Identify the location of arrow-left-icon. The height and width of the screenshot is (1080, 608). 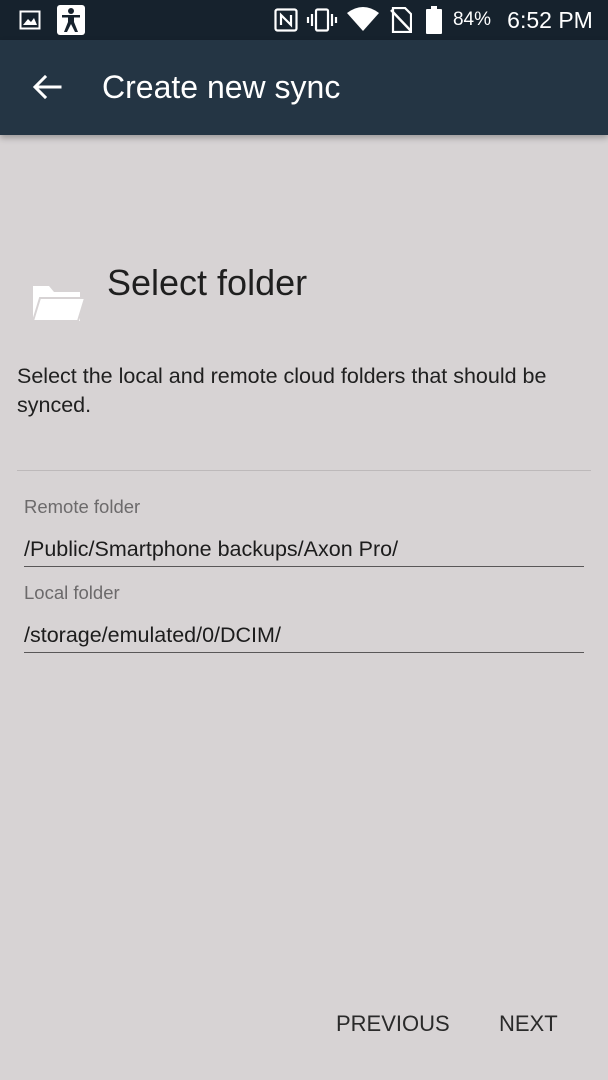
(47, 87).